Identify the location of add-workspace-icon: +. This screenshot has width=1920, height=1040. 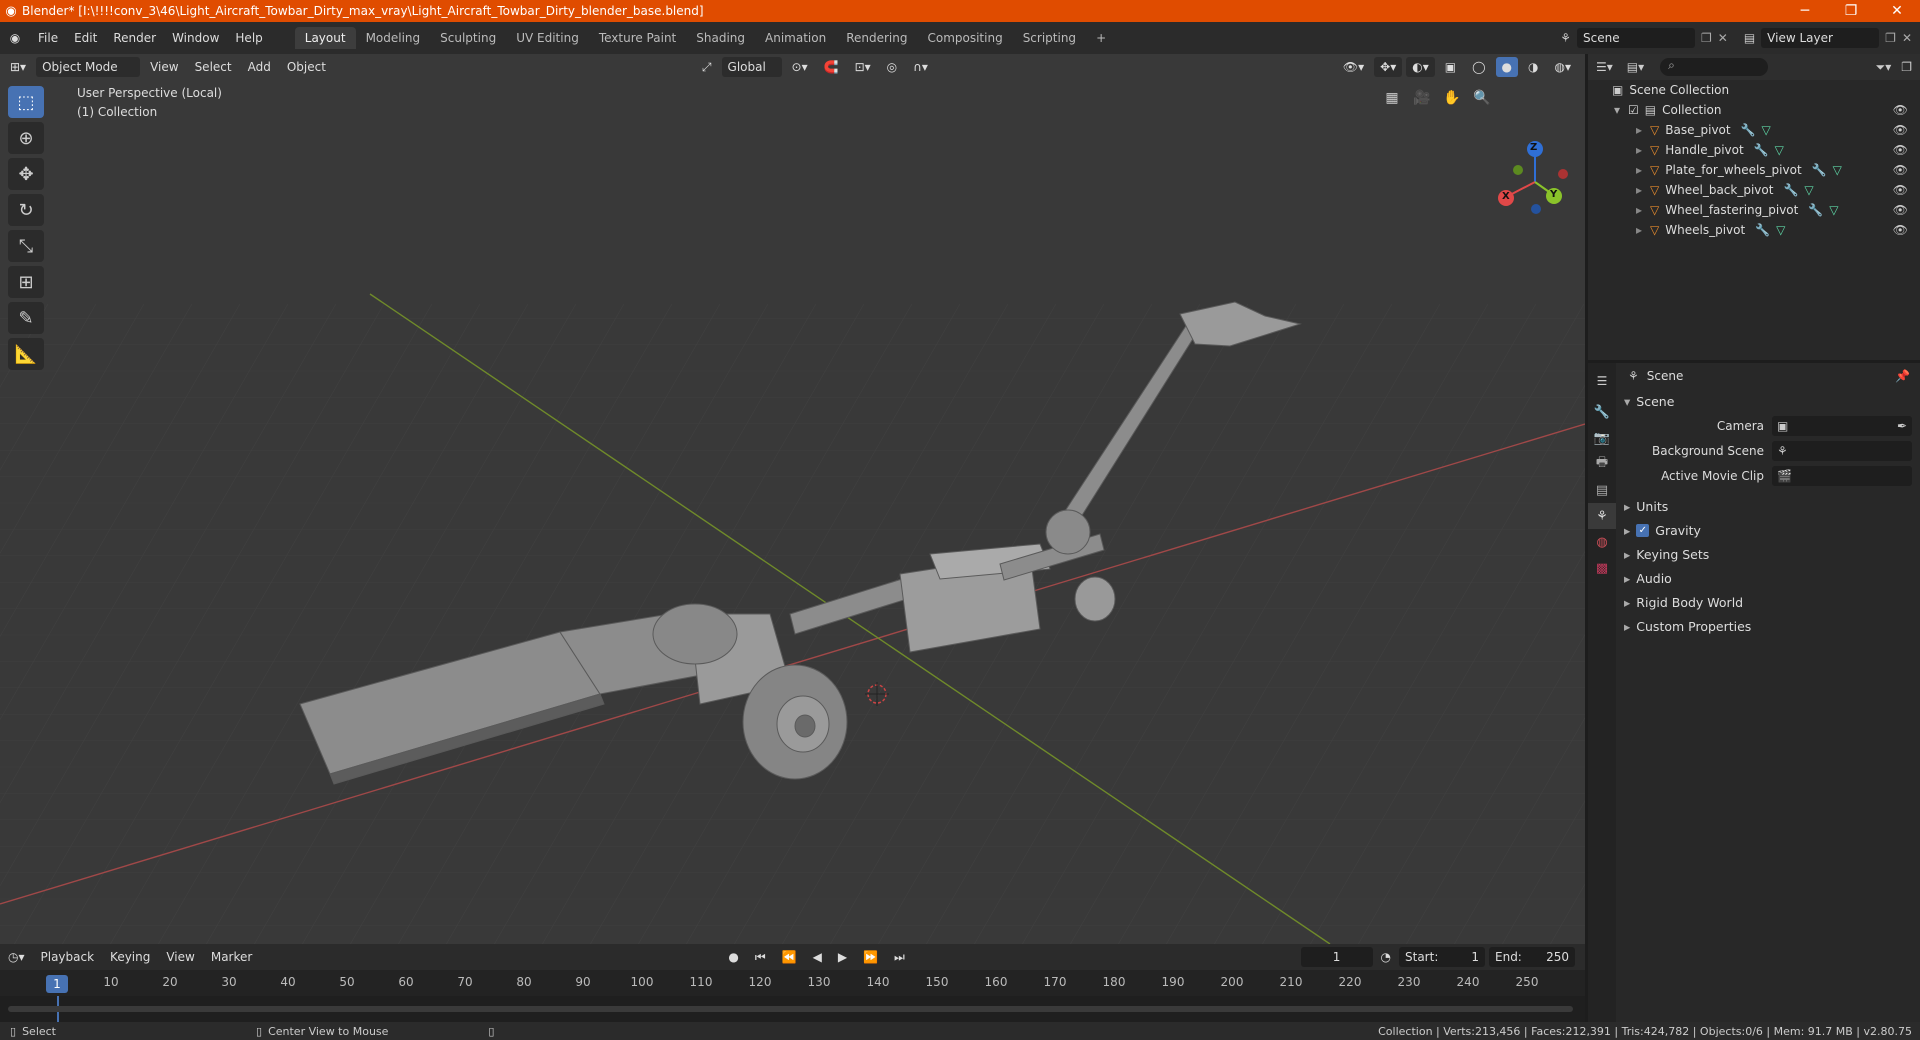
(1101, 38).